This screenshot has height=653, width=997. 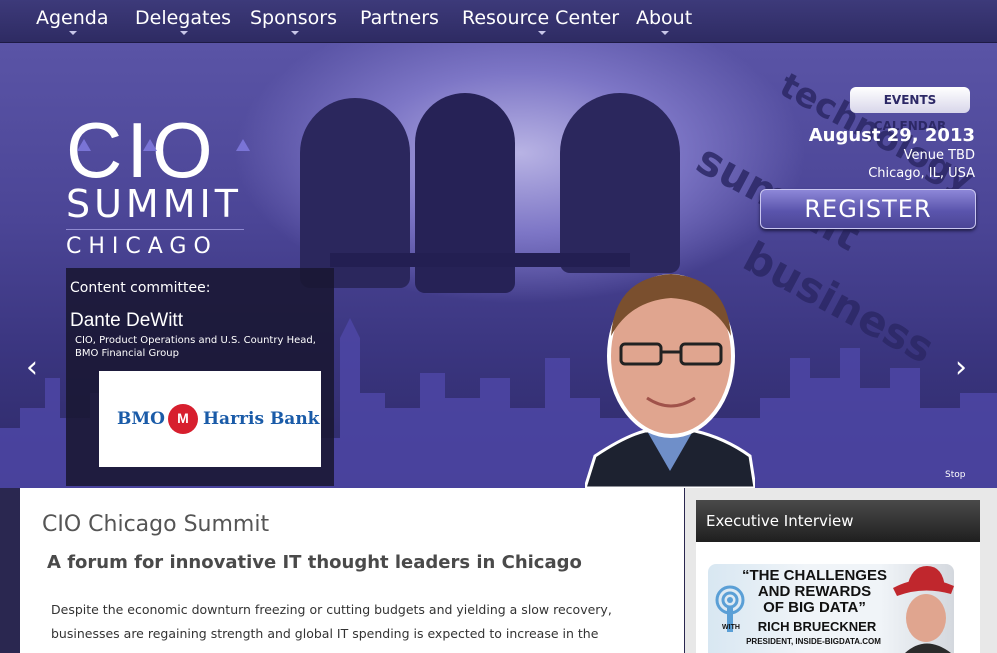 What do you see at coordinates (838, 521) in the screenshot?
I see `executive-interview-heading: Executive Interview` at bounding box center [838, 521].